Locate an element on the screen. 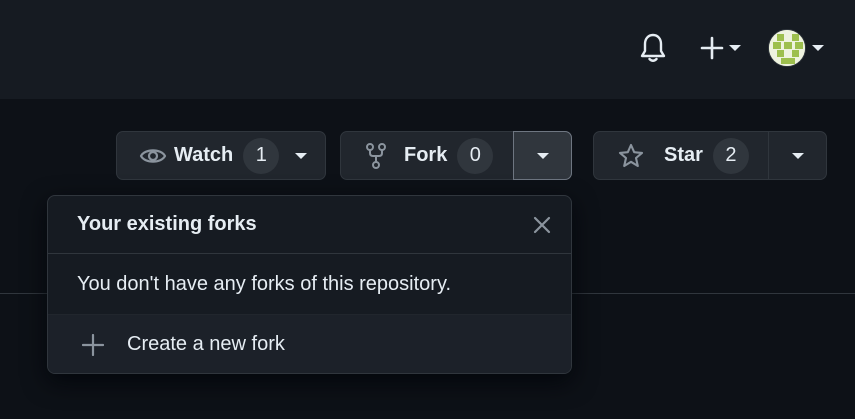  fork-dropdown-button is located at coordinates (542, 155).